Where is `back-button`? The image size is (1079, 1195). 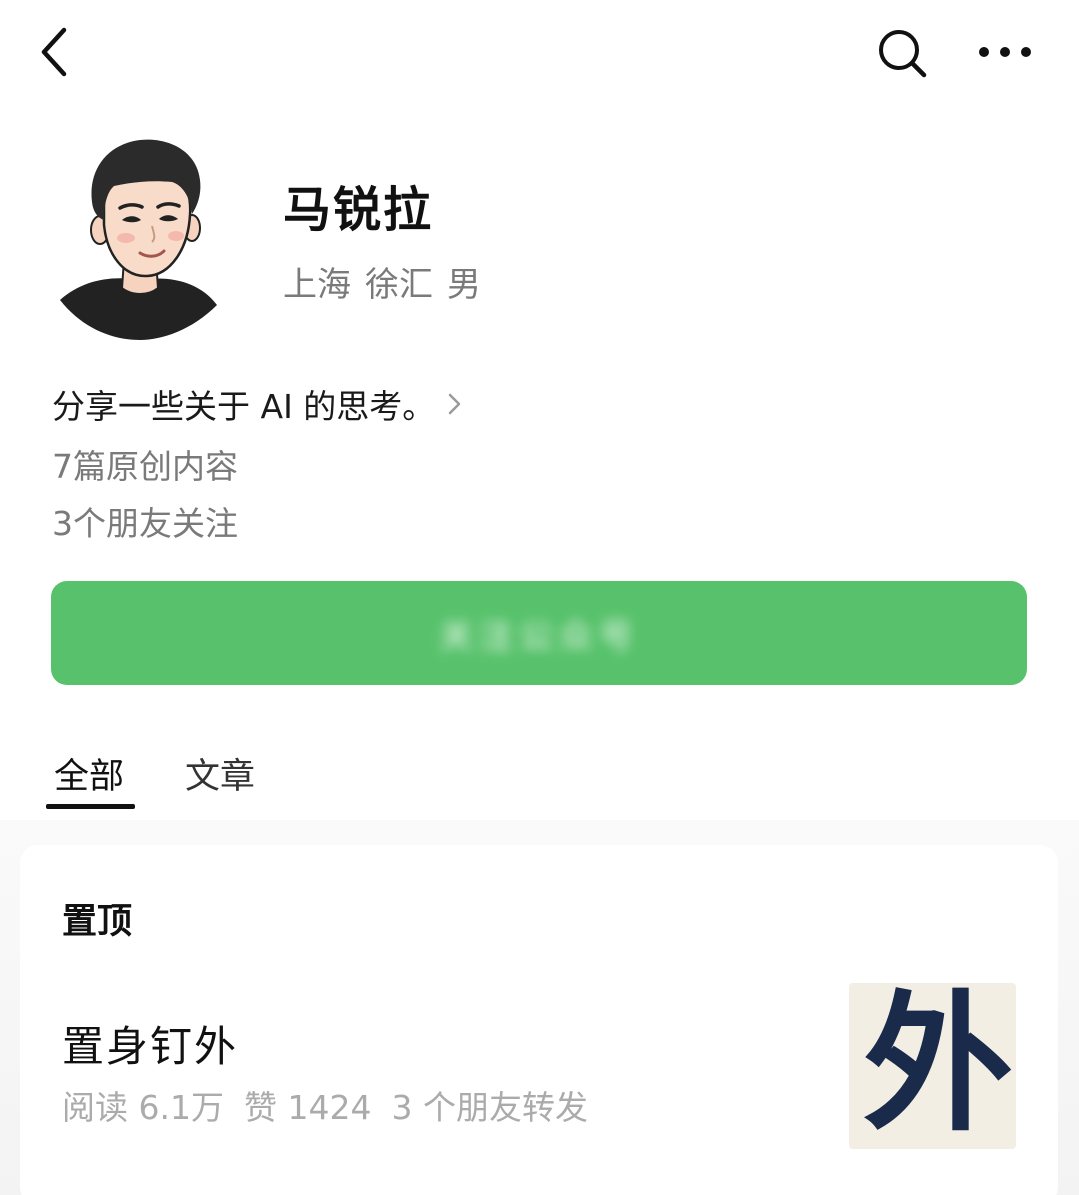
back-button is located at coordinates (57, 53).